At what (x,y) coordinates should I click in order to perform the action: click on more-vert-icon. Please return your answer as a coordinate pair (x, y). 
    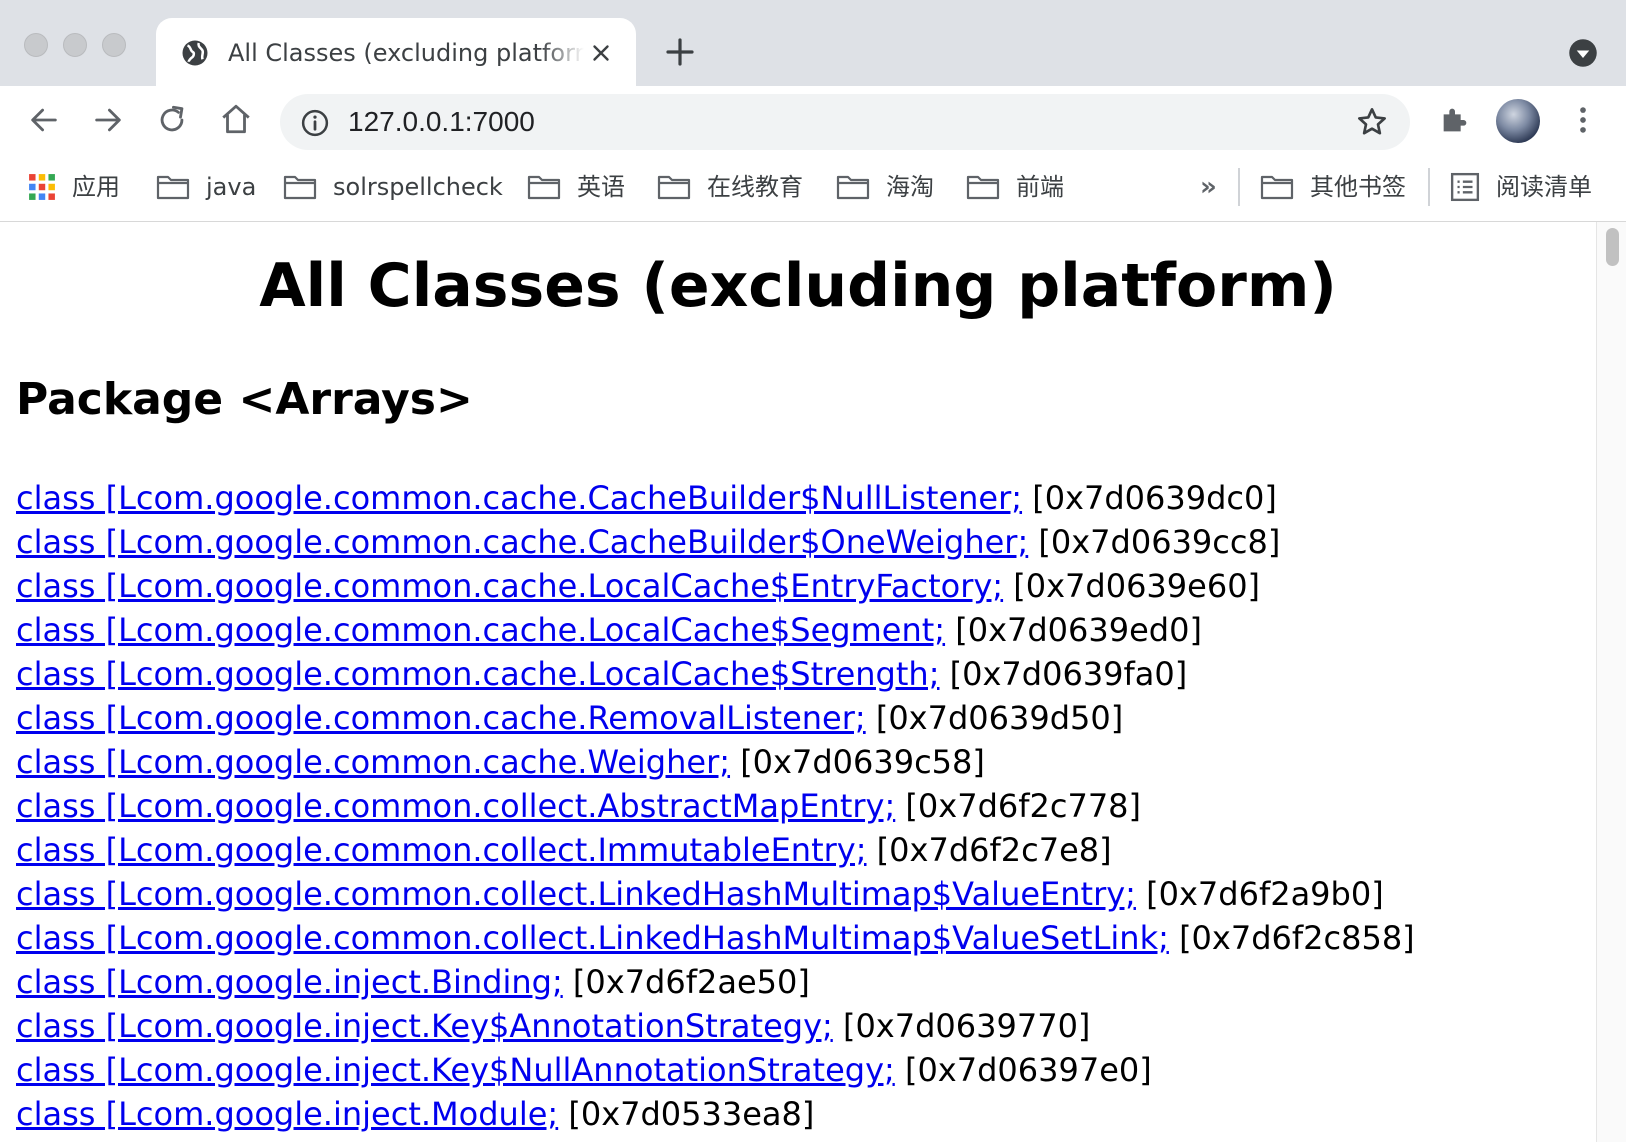
    Looking at the image, I should click on (1583, 120).